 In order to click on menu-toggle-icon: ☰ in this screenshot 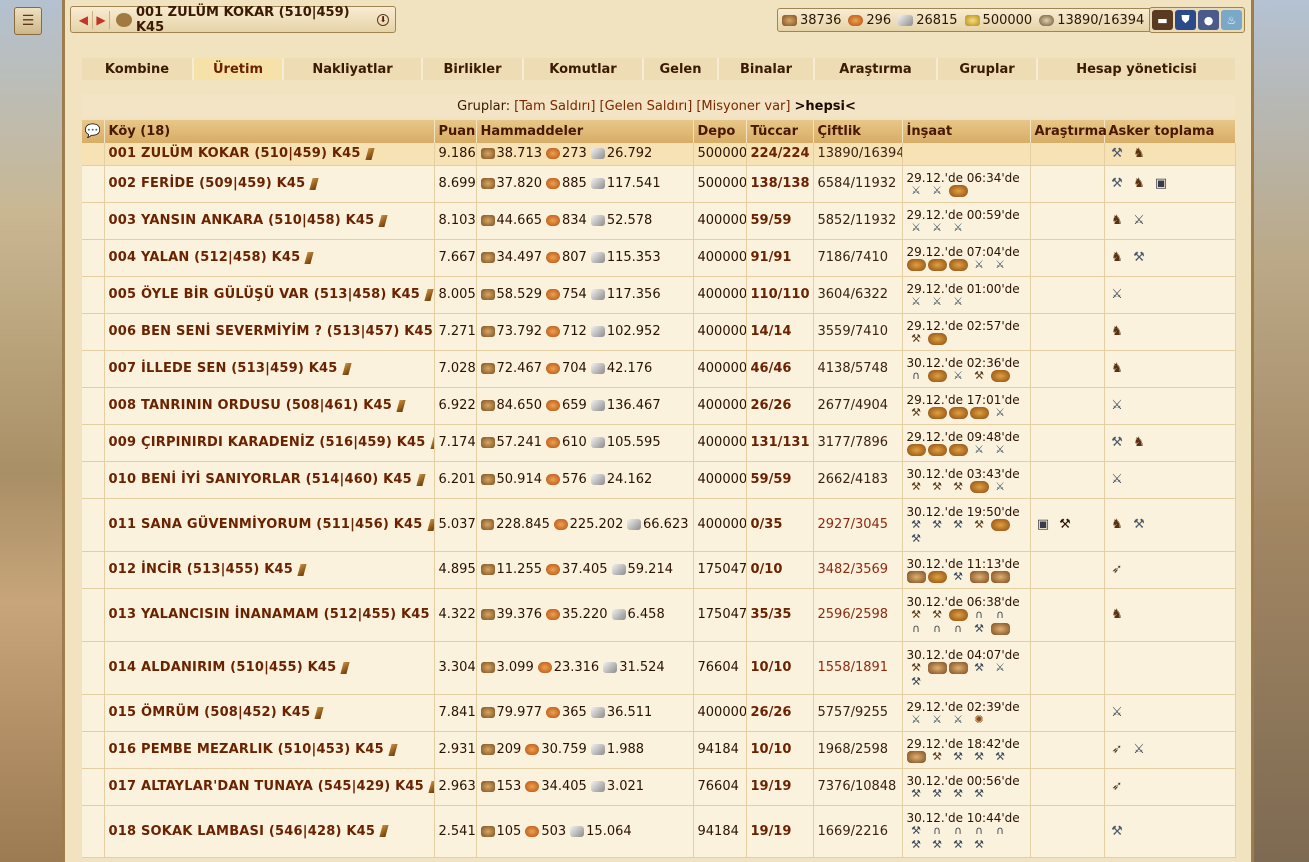, I will do `click(28, 21)`.